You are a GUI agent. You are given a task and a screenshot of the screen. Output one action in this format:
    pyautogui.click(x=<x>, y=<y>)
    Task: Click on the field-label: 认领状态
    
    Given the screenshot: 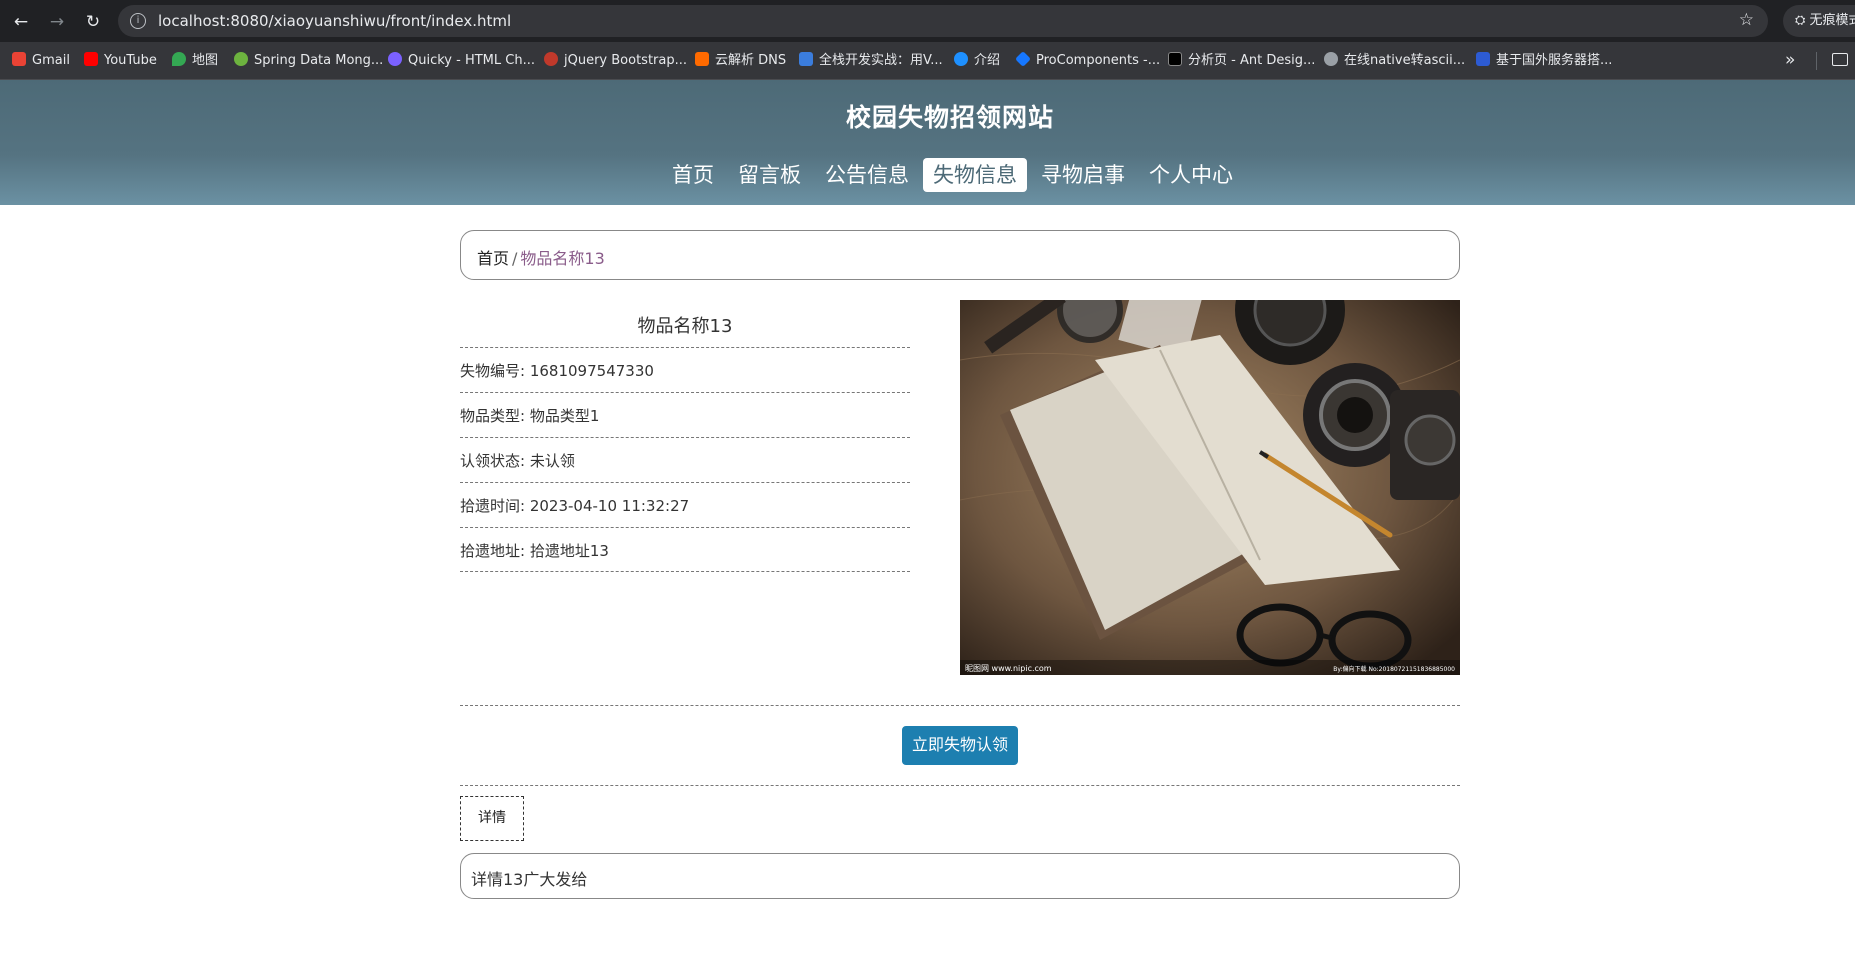 What is the action you would take?
    pyautogui.click(x=490, y=461)
    